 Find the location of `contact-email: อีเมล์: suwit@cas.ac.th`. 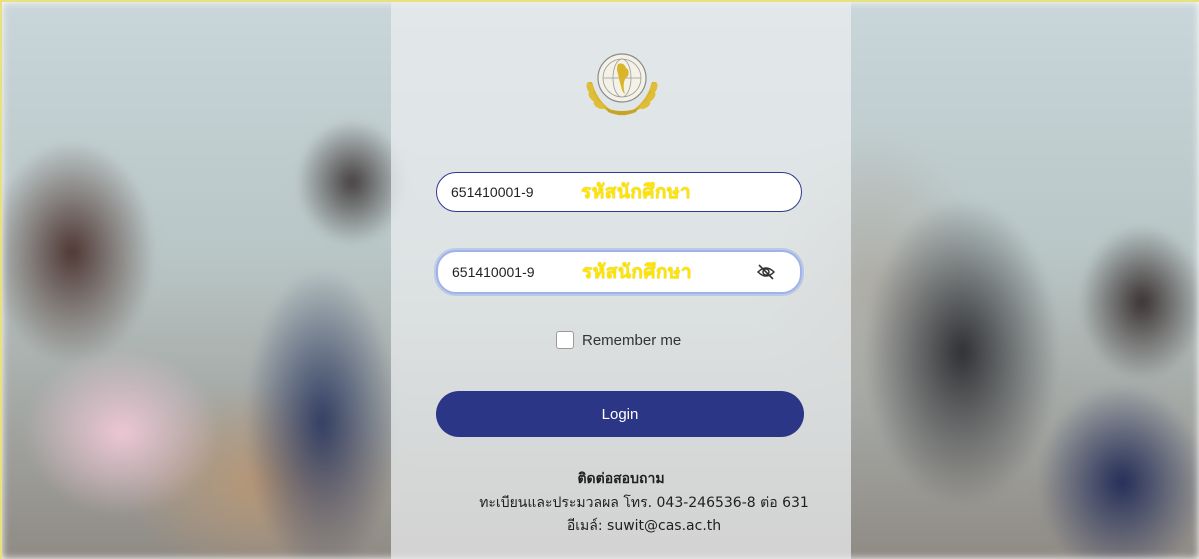

contact-email: อีเมล์: suwit@cas.ac.th is located at coordinates (644, 526).